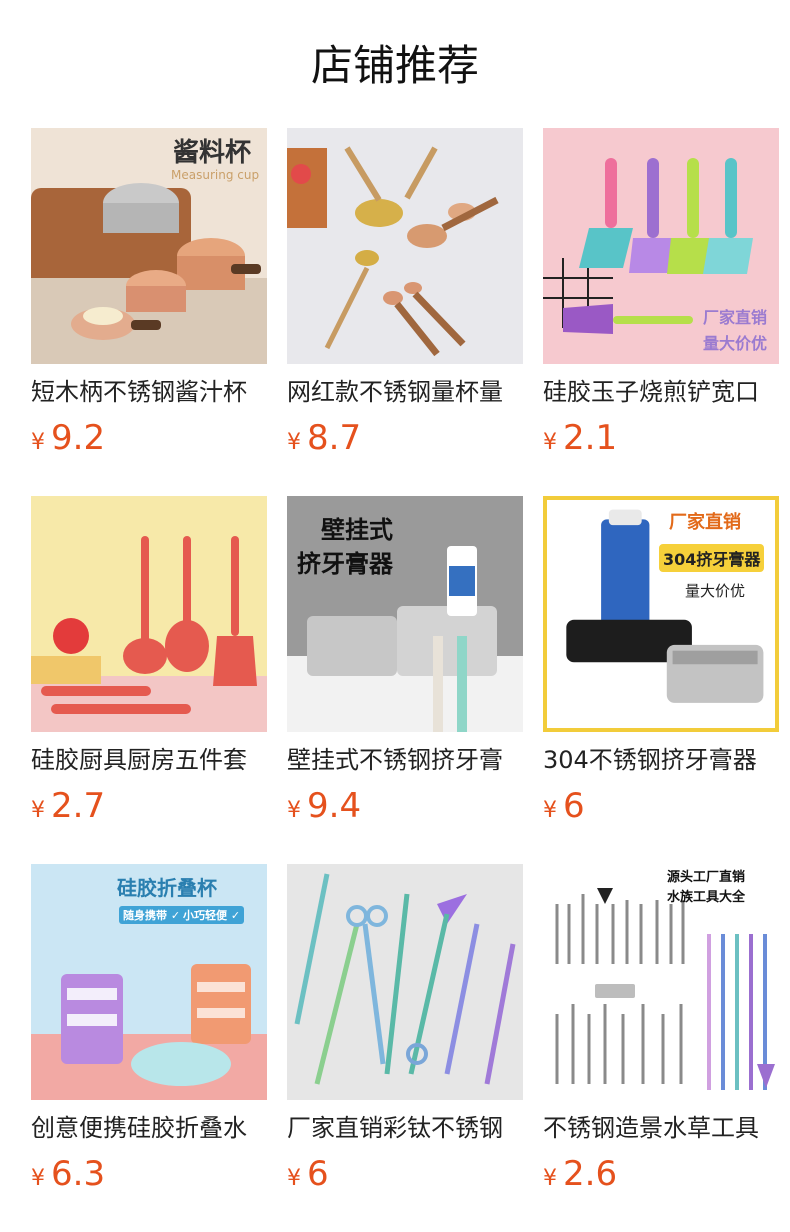 This screenshot has width=790, height=1232. What do you see at coordinates (590, 438) in the screenshot?
I see `price-value: 2.1` at bounding box center [590, 438].